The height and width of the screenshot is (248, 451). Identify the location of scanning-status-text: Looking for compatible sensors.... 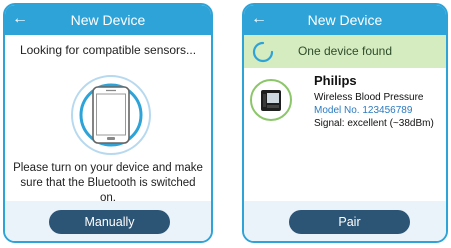
(108, 50).